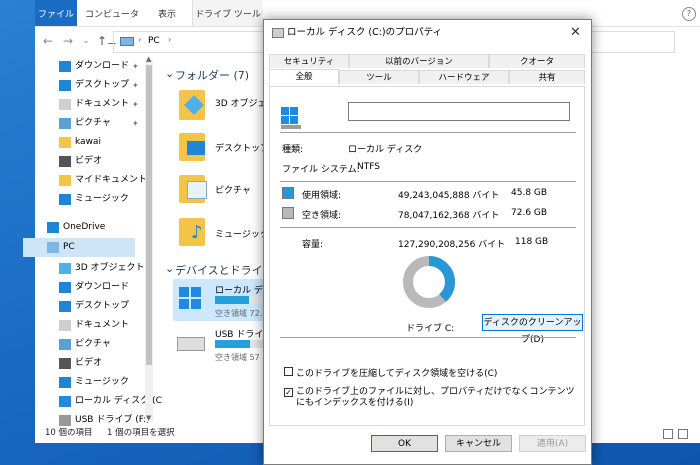  What do you see at coordinates (459, 111) in the screenshot?
I see `volume-label-input` at bounding box center [459, 111].